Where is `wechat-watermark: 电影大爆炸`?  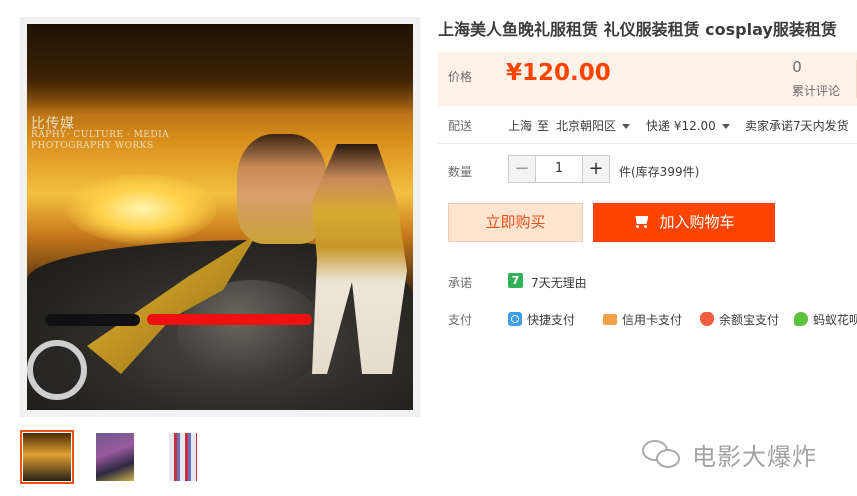
wechat-watermark: 电影大爆炸 is located at coordinates (729, 454).